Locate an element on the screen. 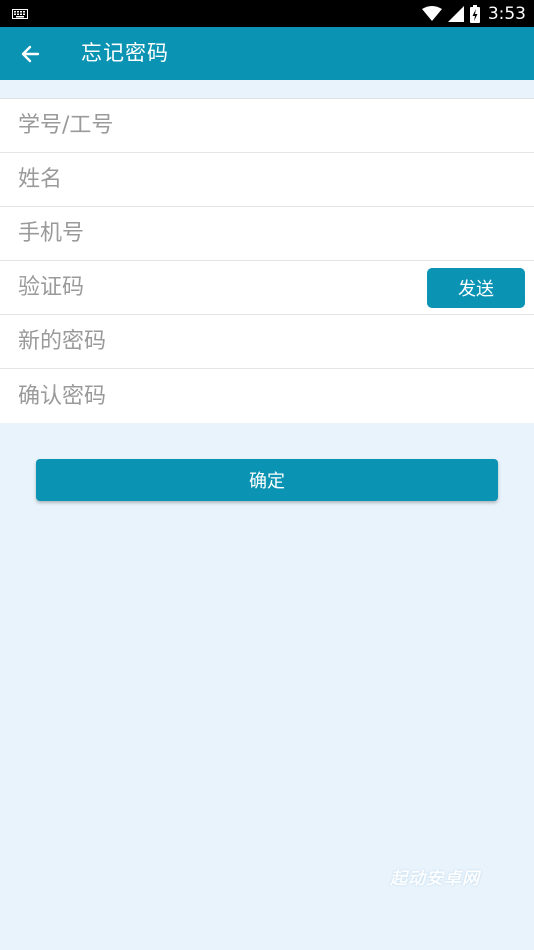 This screenshot has height=950, width=534. send-code-button: 发送 is located at coordinates (476, 288).